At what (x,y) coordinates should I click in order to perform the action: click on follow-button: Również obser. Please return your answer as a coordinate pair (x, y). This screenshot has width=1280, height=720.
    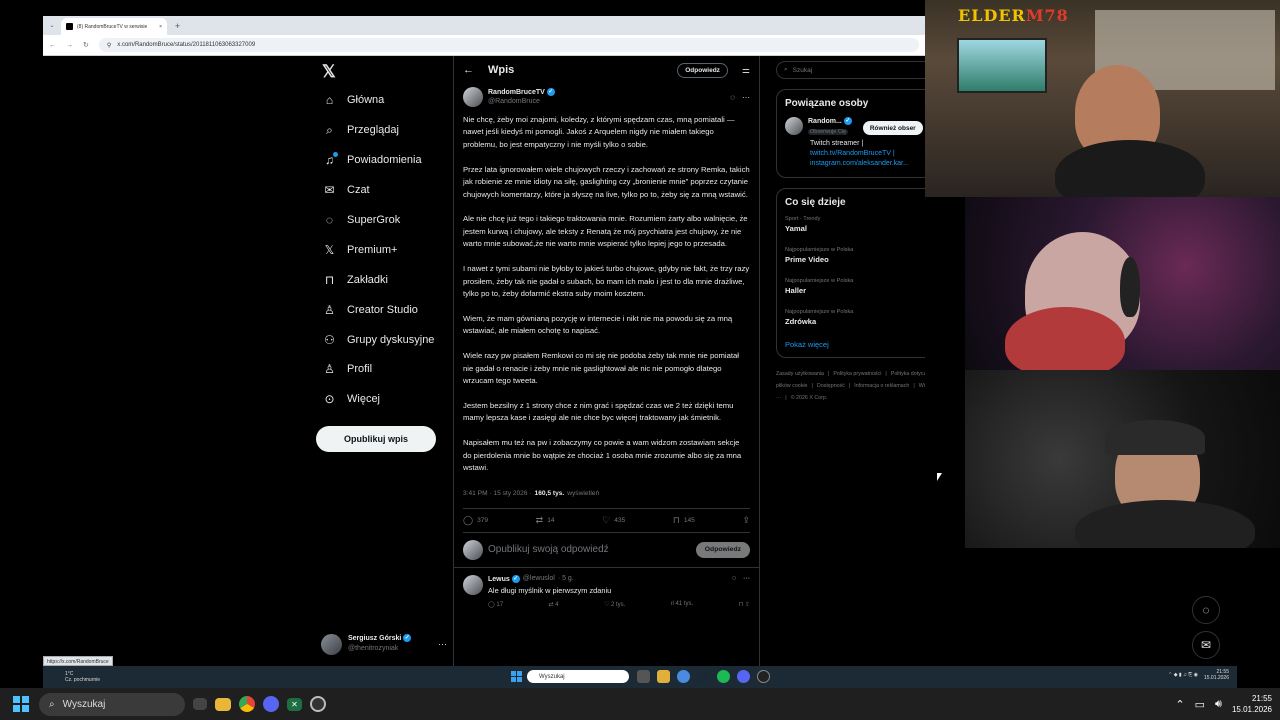
    Looking at the image, I should click on (892, 128).